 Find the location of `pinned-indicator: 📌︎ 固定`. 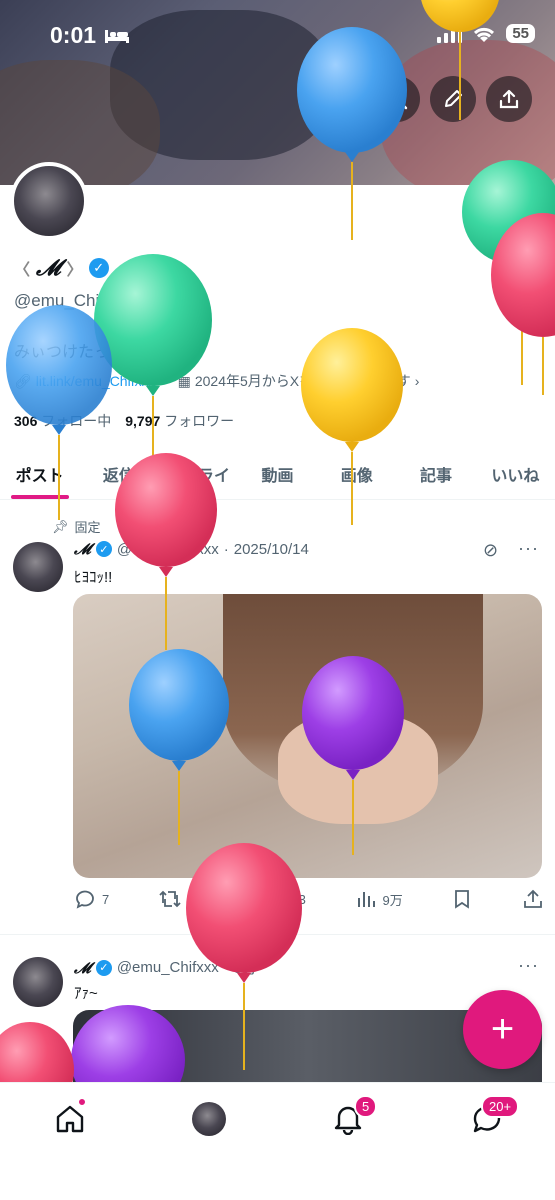

pinned-indicator: 📌︎ 固定 is located at coordinates (76, 526).